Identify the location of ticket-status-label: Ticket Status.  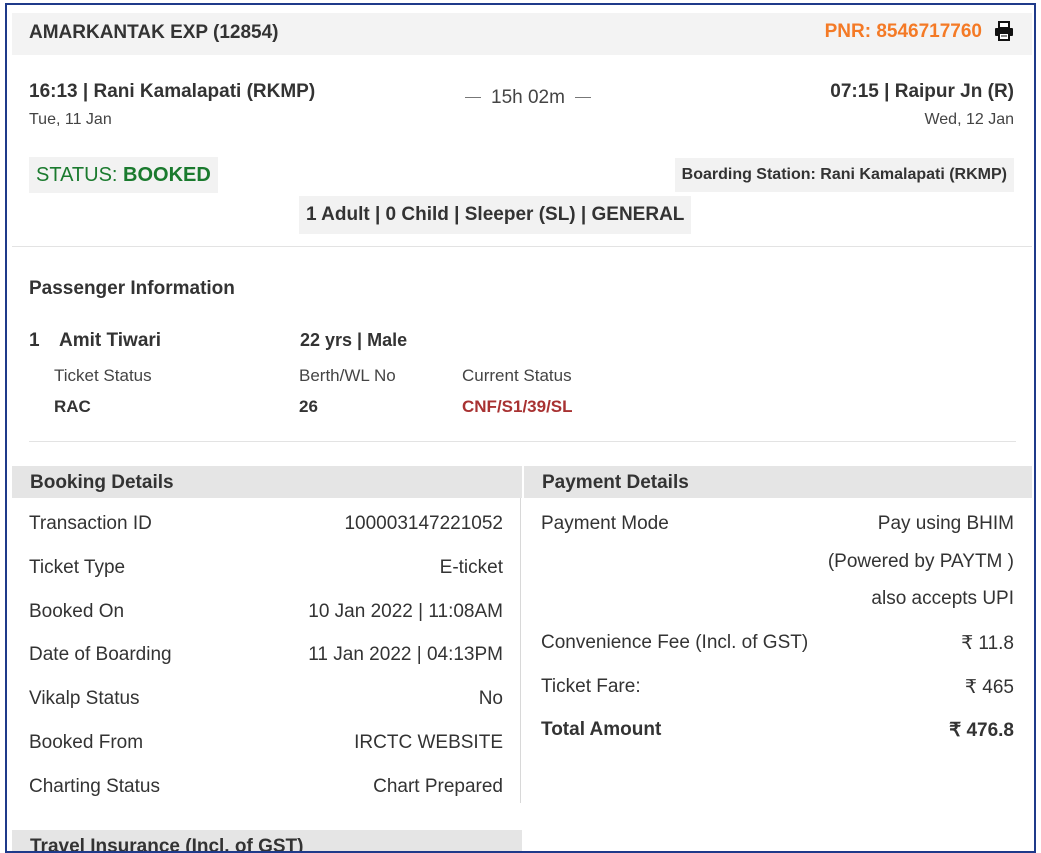
(103, 375).